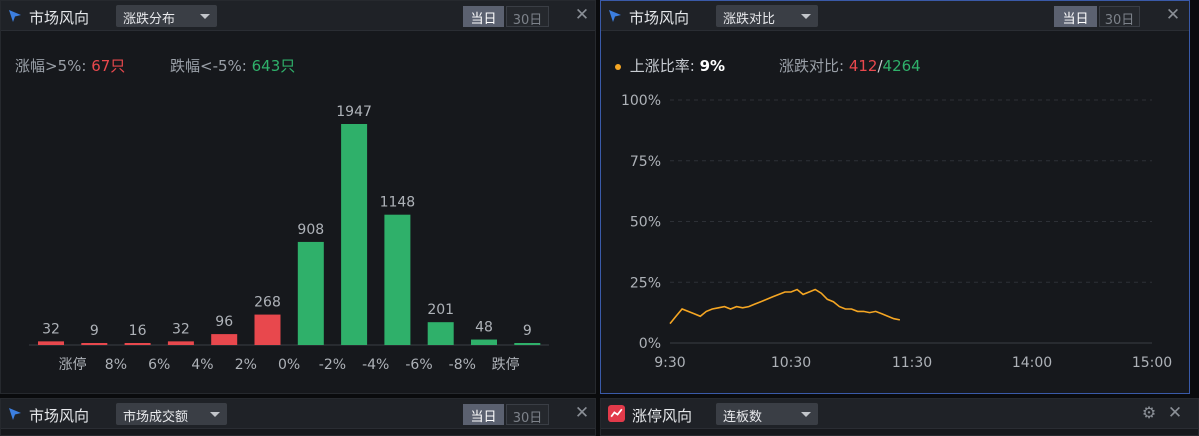 This screenshot has width=1199, height=436. I want to click on today-toggle: 当日, so click(483, 414).